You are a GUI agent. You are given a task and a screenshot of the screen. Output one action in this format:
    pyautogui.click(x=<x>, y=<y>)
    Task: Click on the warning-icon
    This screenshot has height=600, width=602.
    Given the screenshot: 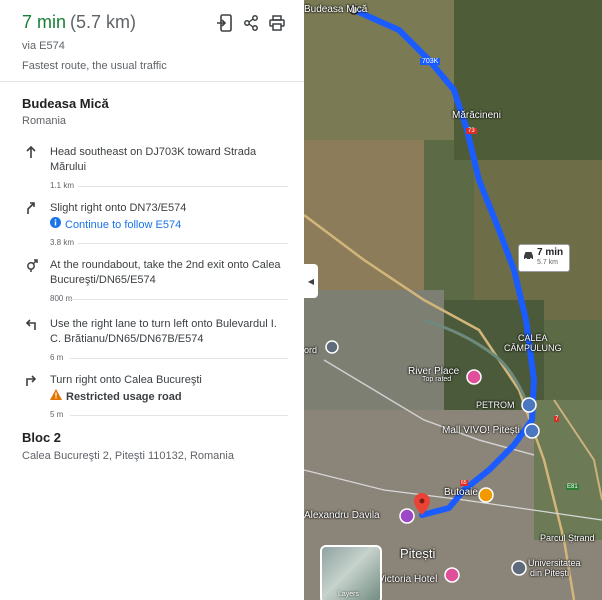 What is the action you would take?
    pyautogui.click(x=56, y=397)
    